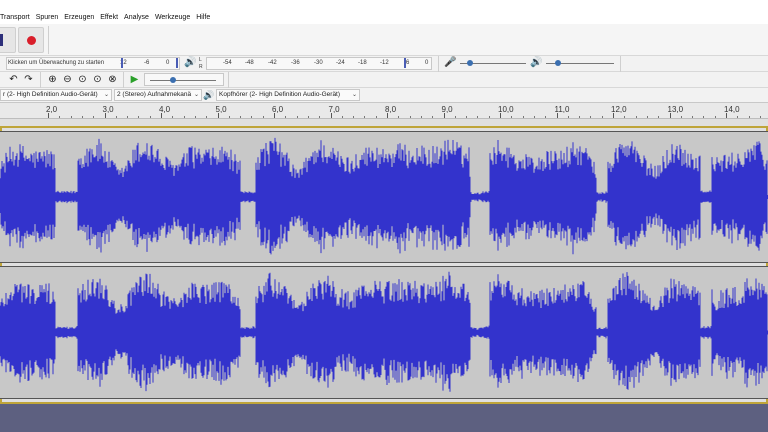 This screenshot has height=432, width=768. I want to click on pause-button, so click(8, 40).